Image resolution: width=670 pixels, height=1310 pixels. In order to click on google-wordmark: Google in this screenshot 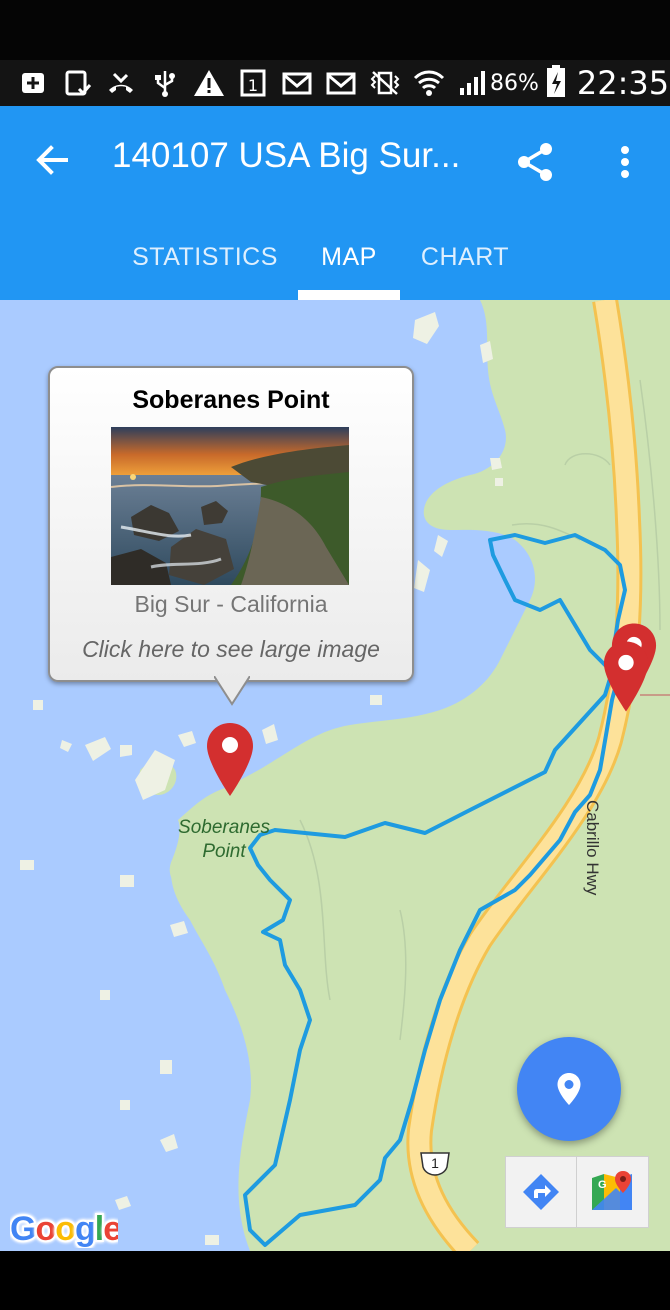, I will do `click(66, 1229)`.